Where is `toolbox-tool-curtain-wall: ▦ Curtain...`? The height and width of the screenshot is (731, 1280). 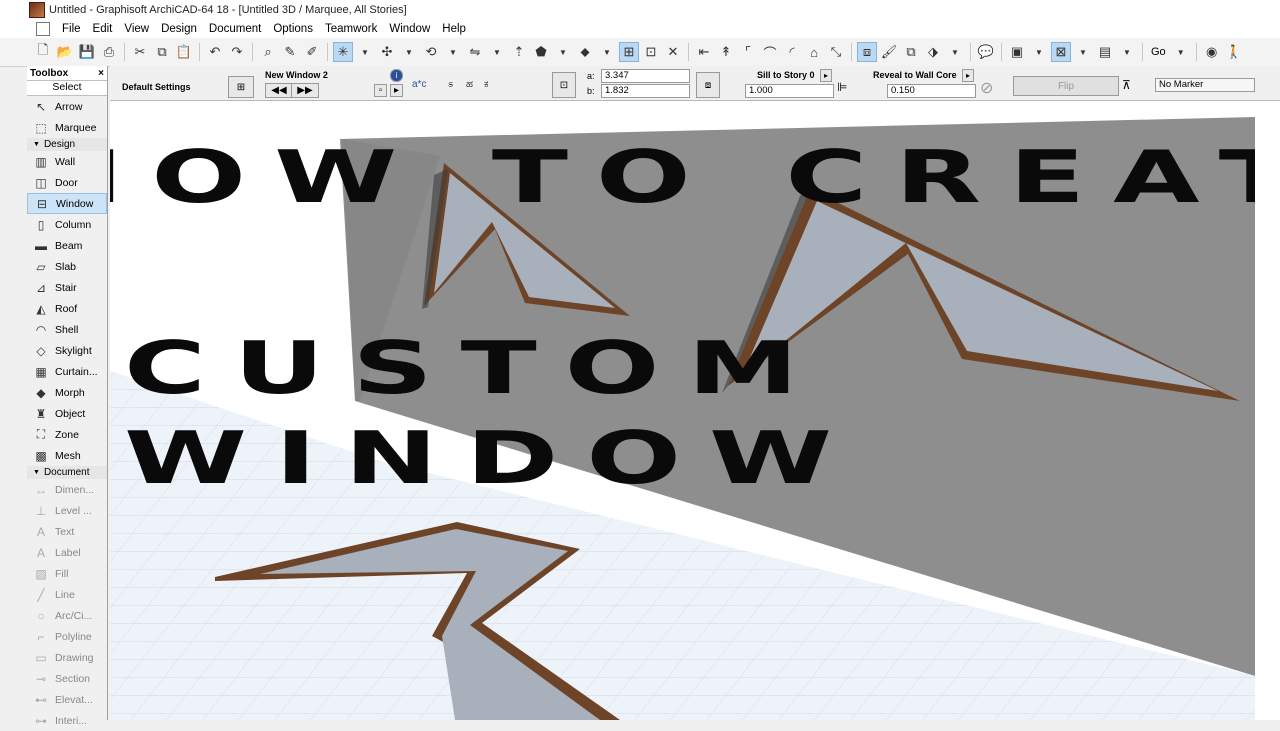 toolbox-tool-curtain-wall: ▦ Curtain... is located at coordinates (67, 371).